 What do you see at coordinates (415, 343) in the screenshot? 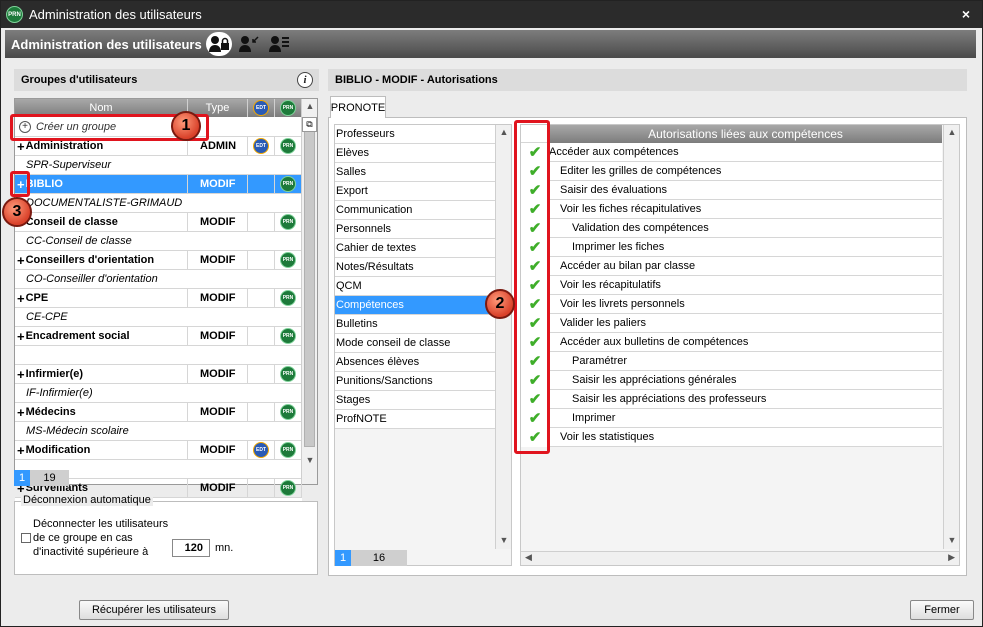
I see `category-item: Mode conseil de classe` at bounding box center [415, 343].